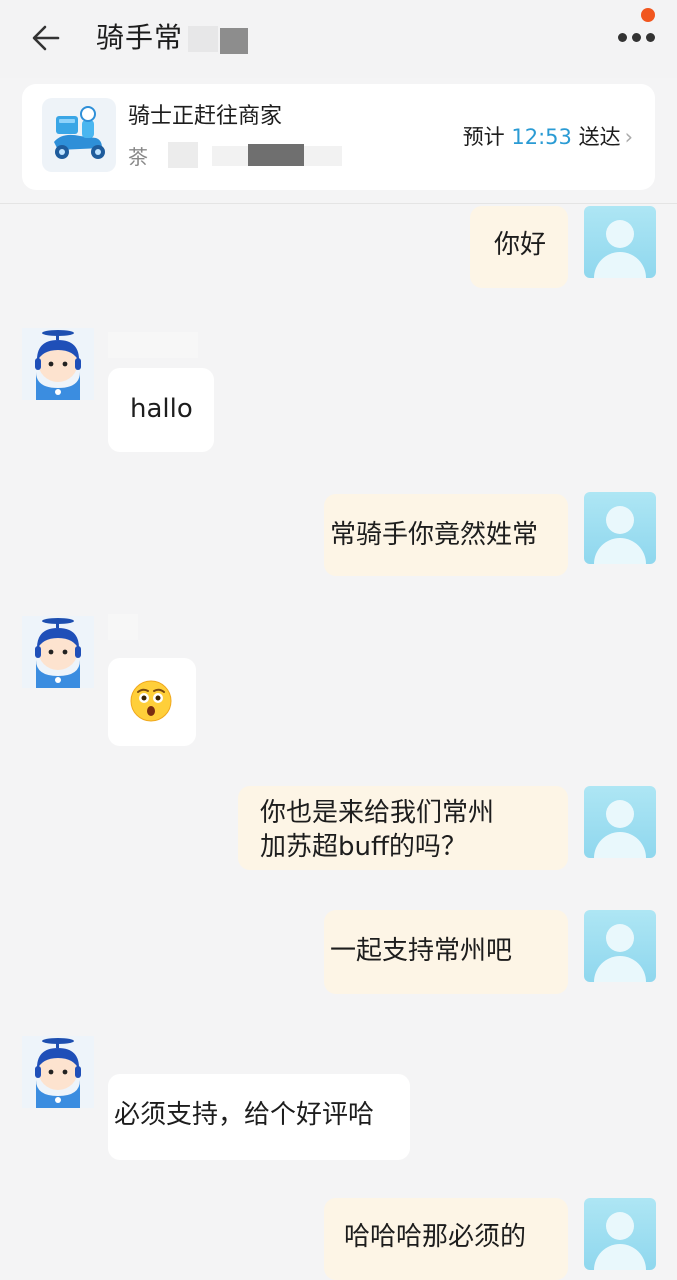 This screenshot has width=677, height=1280. What do you see at coordinates (377, 813) in the screenshot?
I see `message-line: 你也是来给我们常州` at bounding box center [377, 813].